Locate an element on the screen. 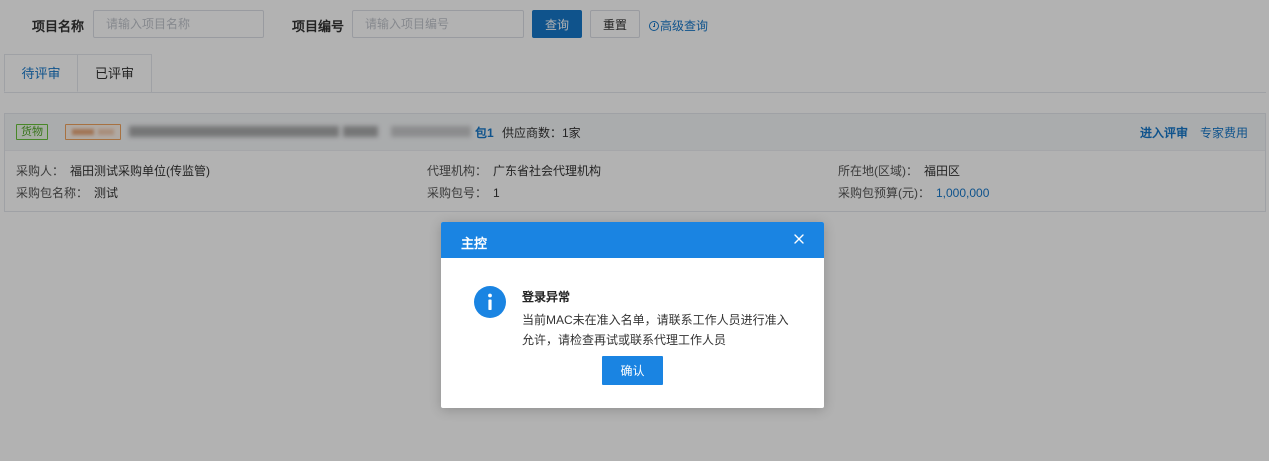  close-icon is located at coordinates (799, 239).